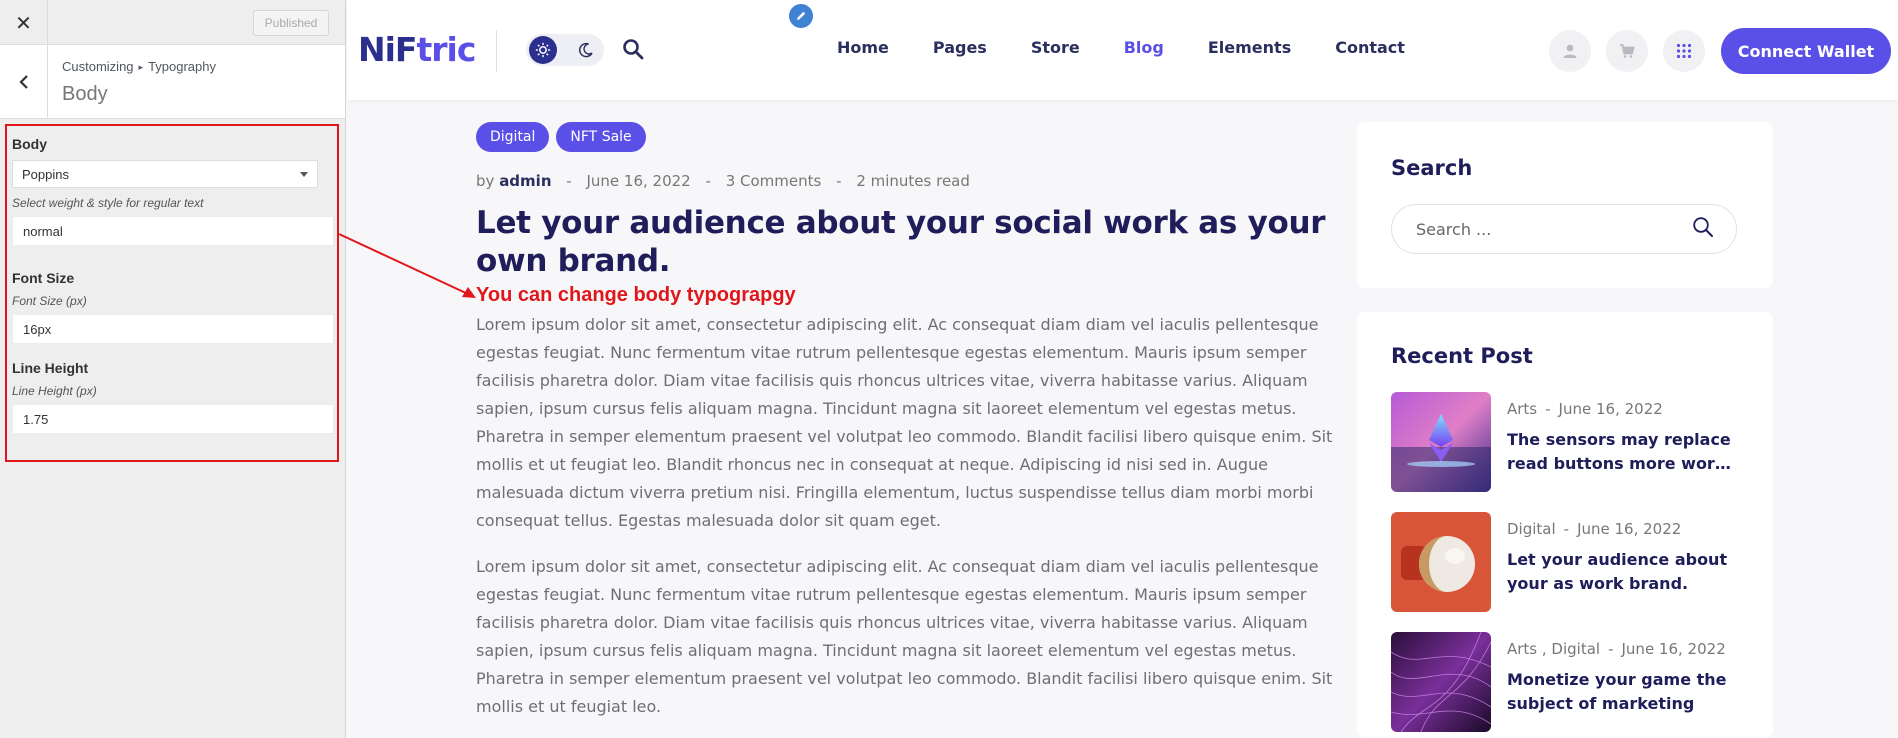  I want to click on annotation-arrow-icon, so click(407, 265).